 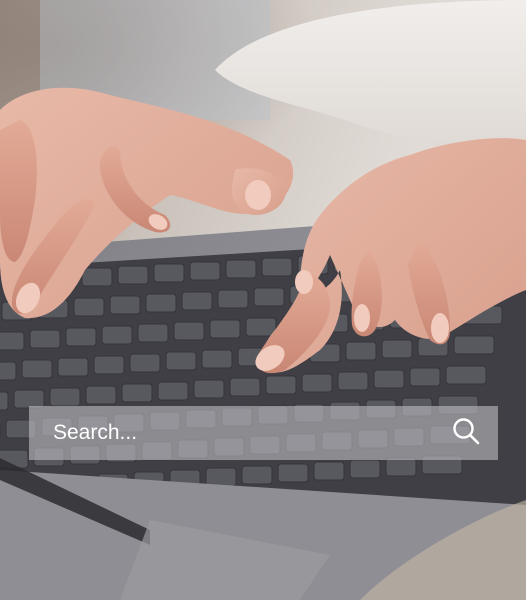 I want to click on search-button, so click(x=466, y=433).